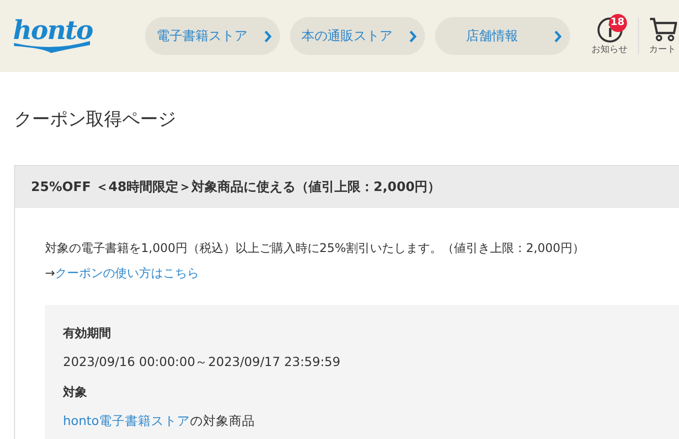 This screenshot has height=439, width=679. I want to click on cart-button: カート, so click(662, 36).